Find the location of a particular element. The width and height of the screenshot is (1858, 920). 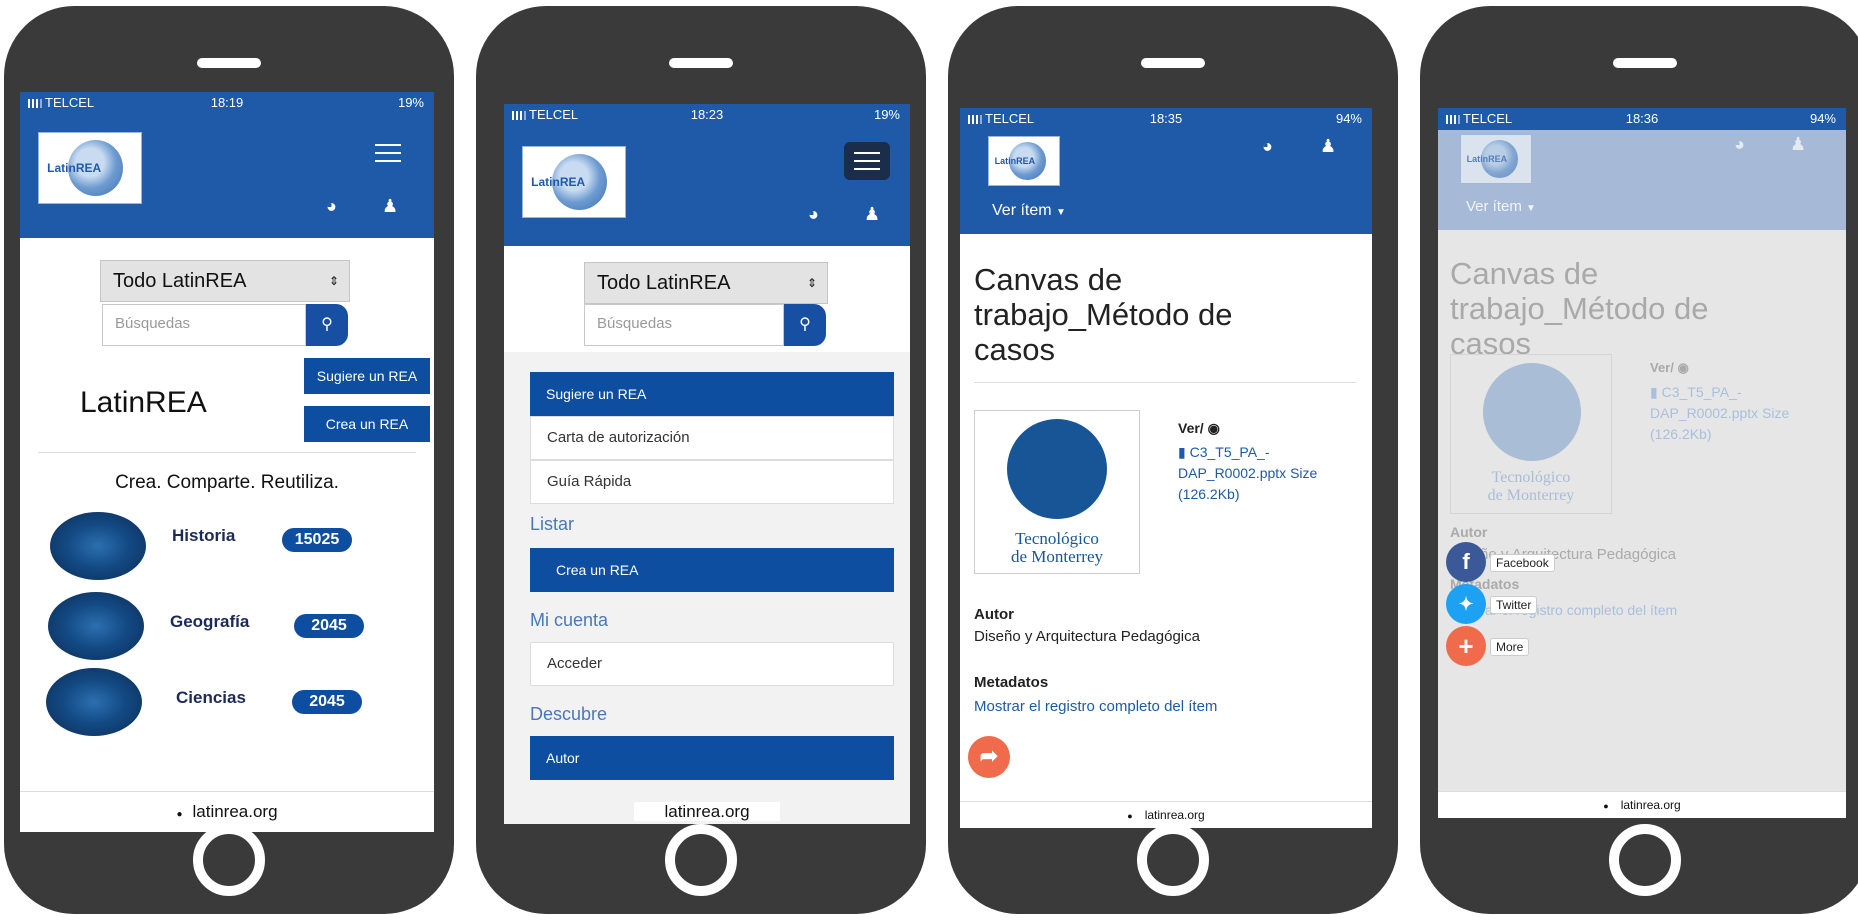

site-title: LatinREA is located at coordinates (143, 402).